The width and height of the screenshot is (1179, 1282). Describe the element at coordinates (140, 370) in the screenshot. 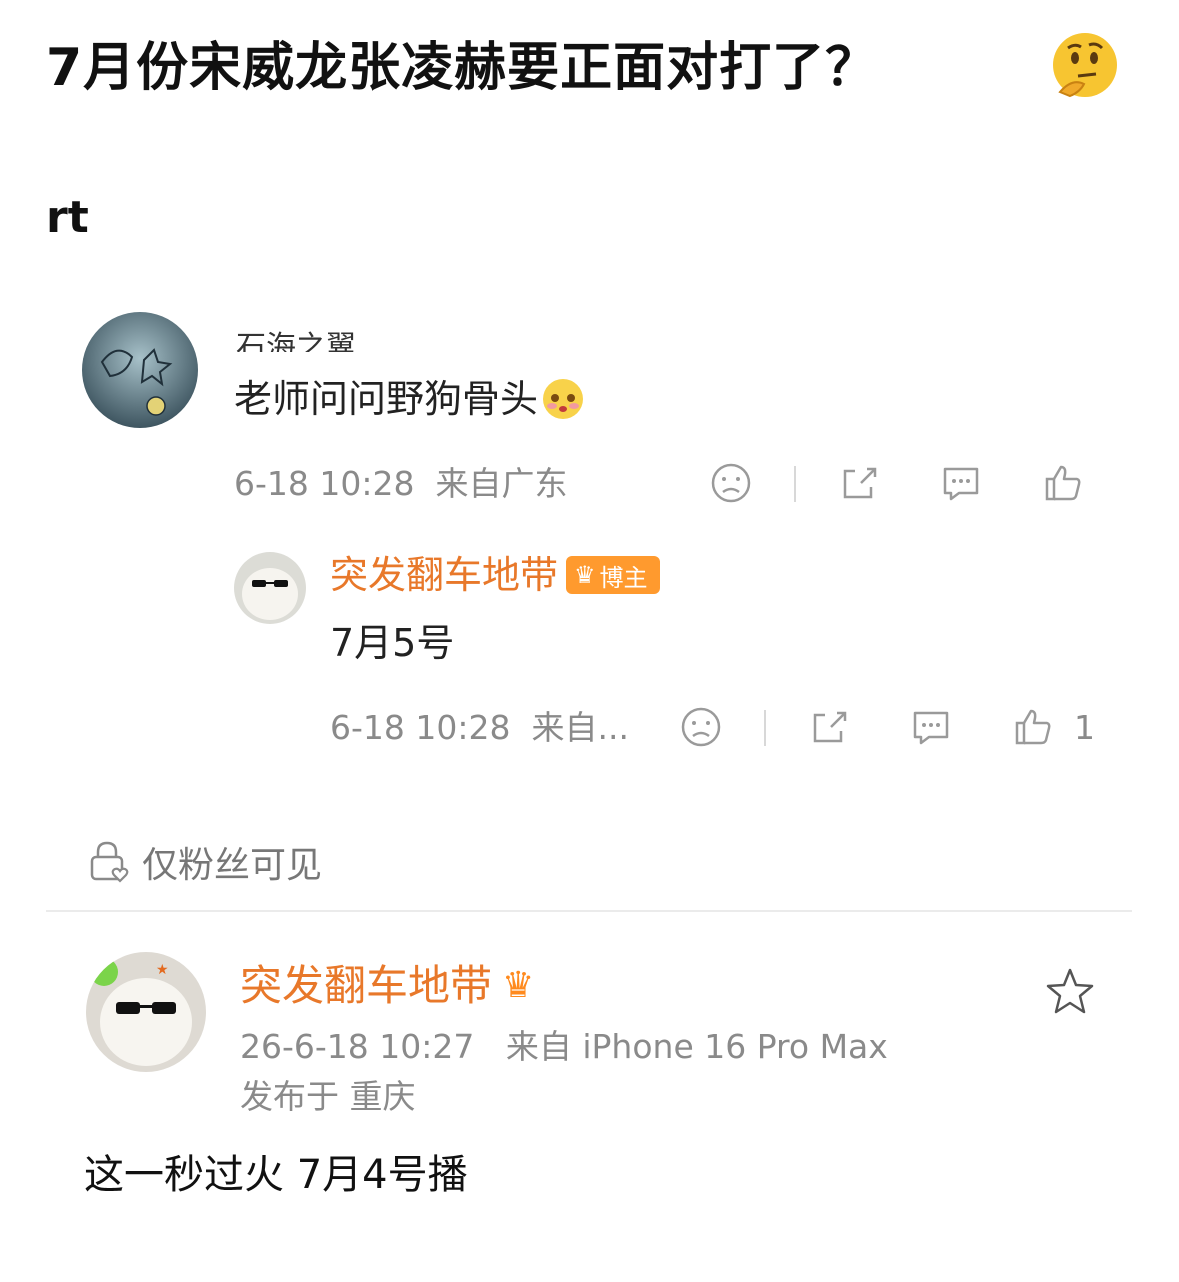

I see `commenter-avatar` at that location.